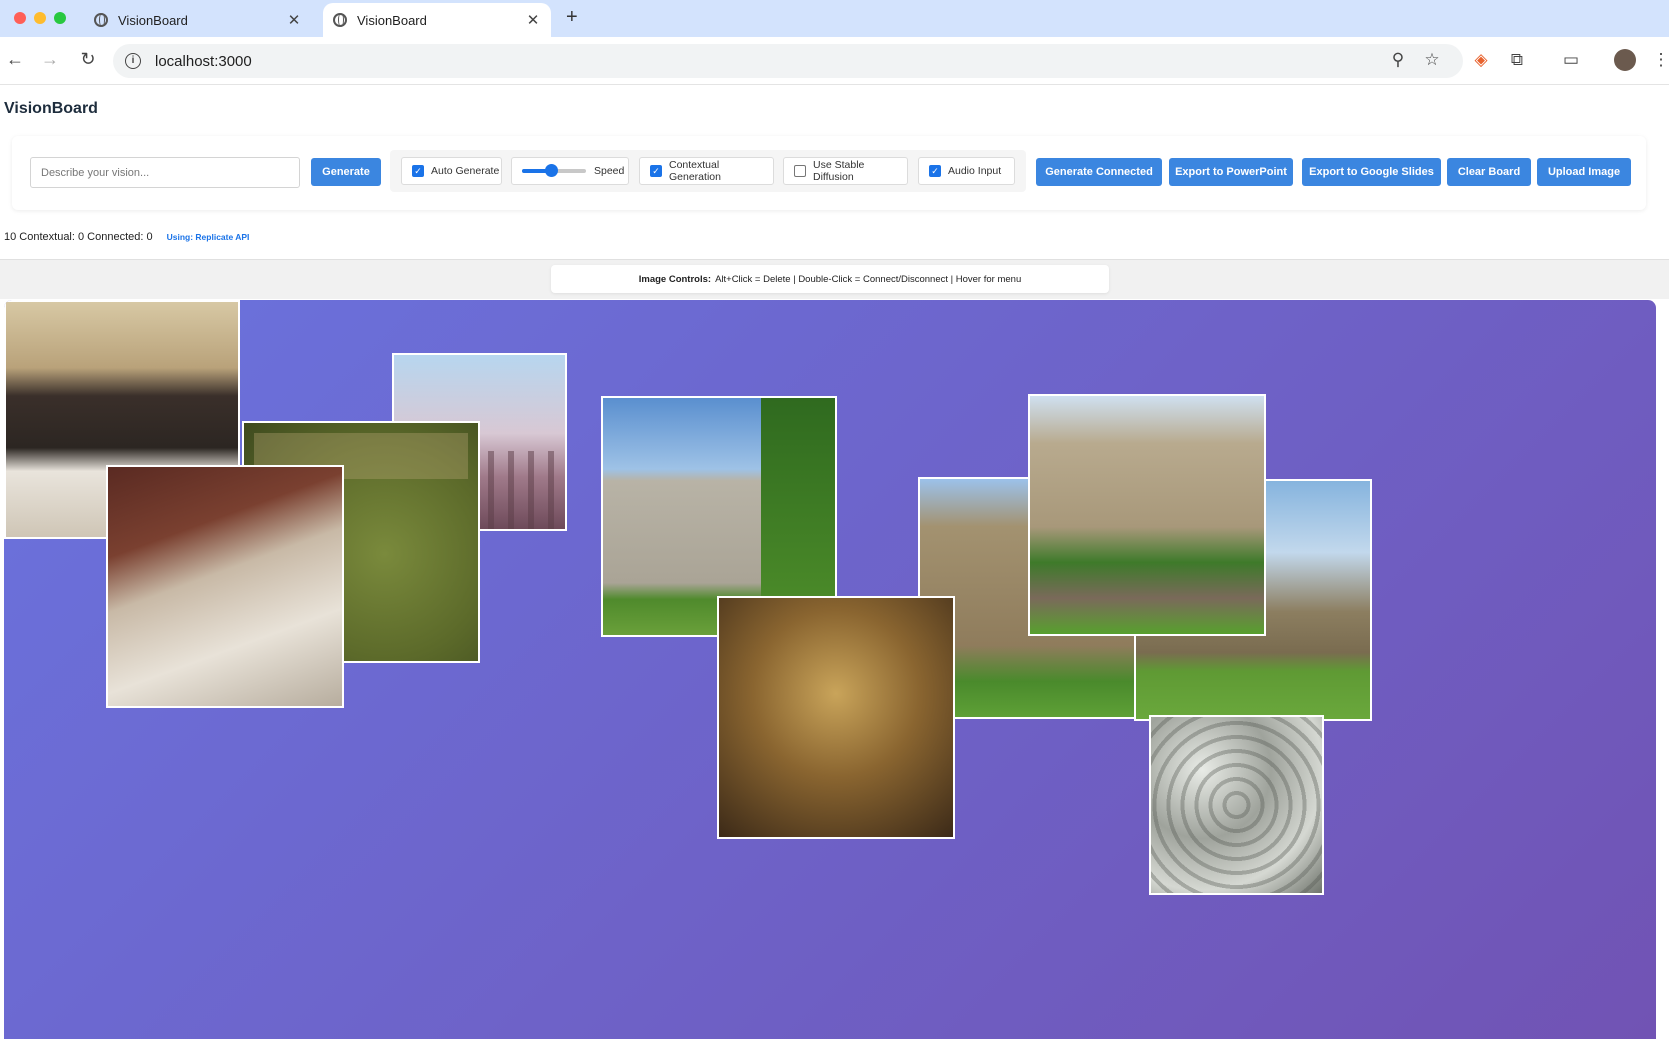 The image size is (1669, 1039). I want to click on address-bar: i localhost:3000, so click(788, 61).